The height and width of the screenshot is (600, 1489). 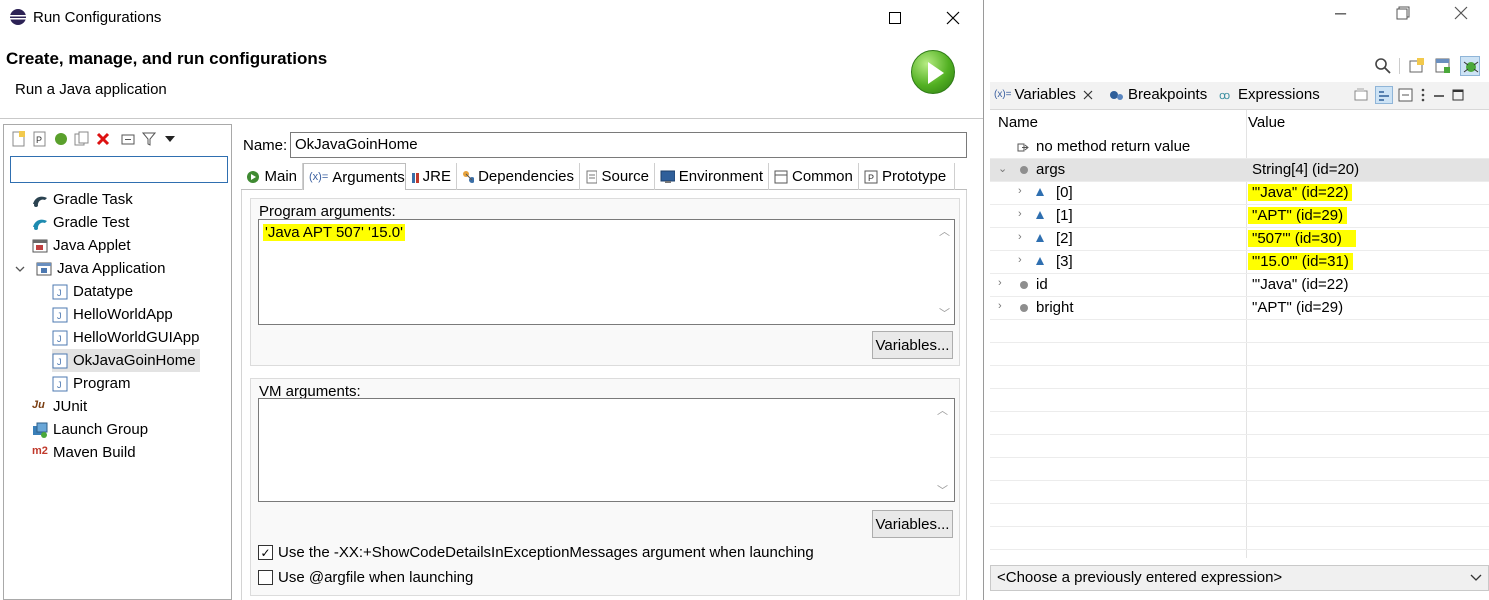 I want to click on new-prototype-icon: P, so click(x=40, y=139).